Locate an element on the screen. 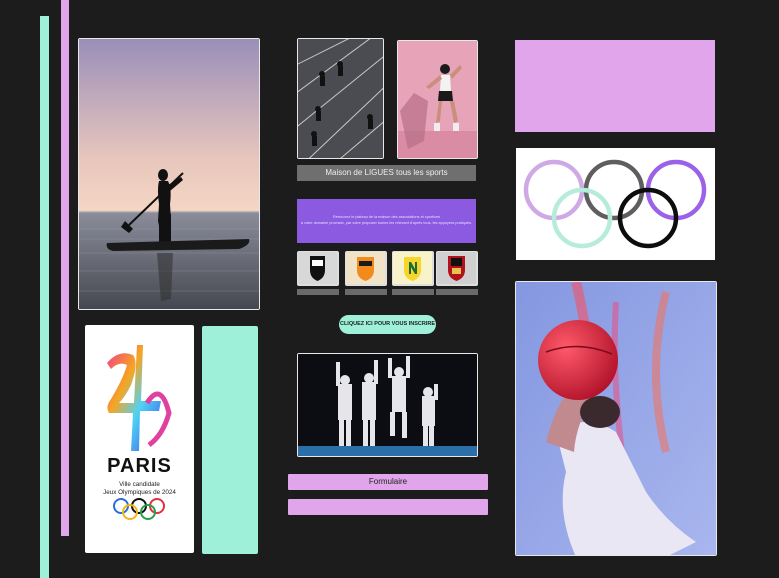 Image resolution: width=779 pixels, height=578 pixels. rings-graphic-icon is located at coordinates (615, 204).